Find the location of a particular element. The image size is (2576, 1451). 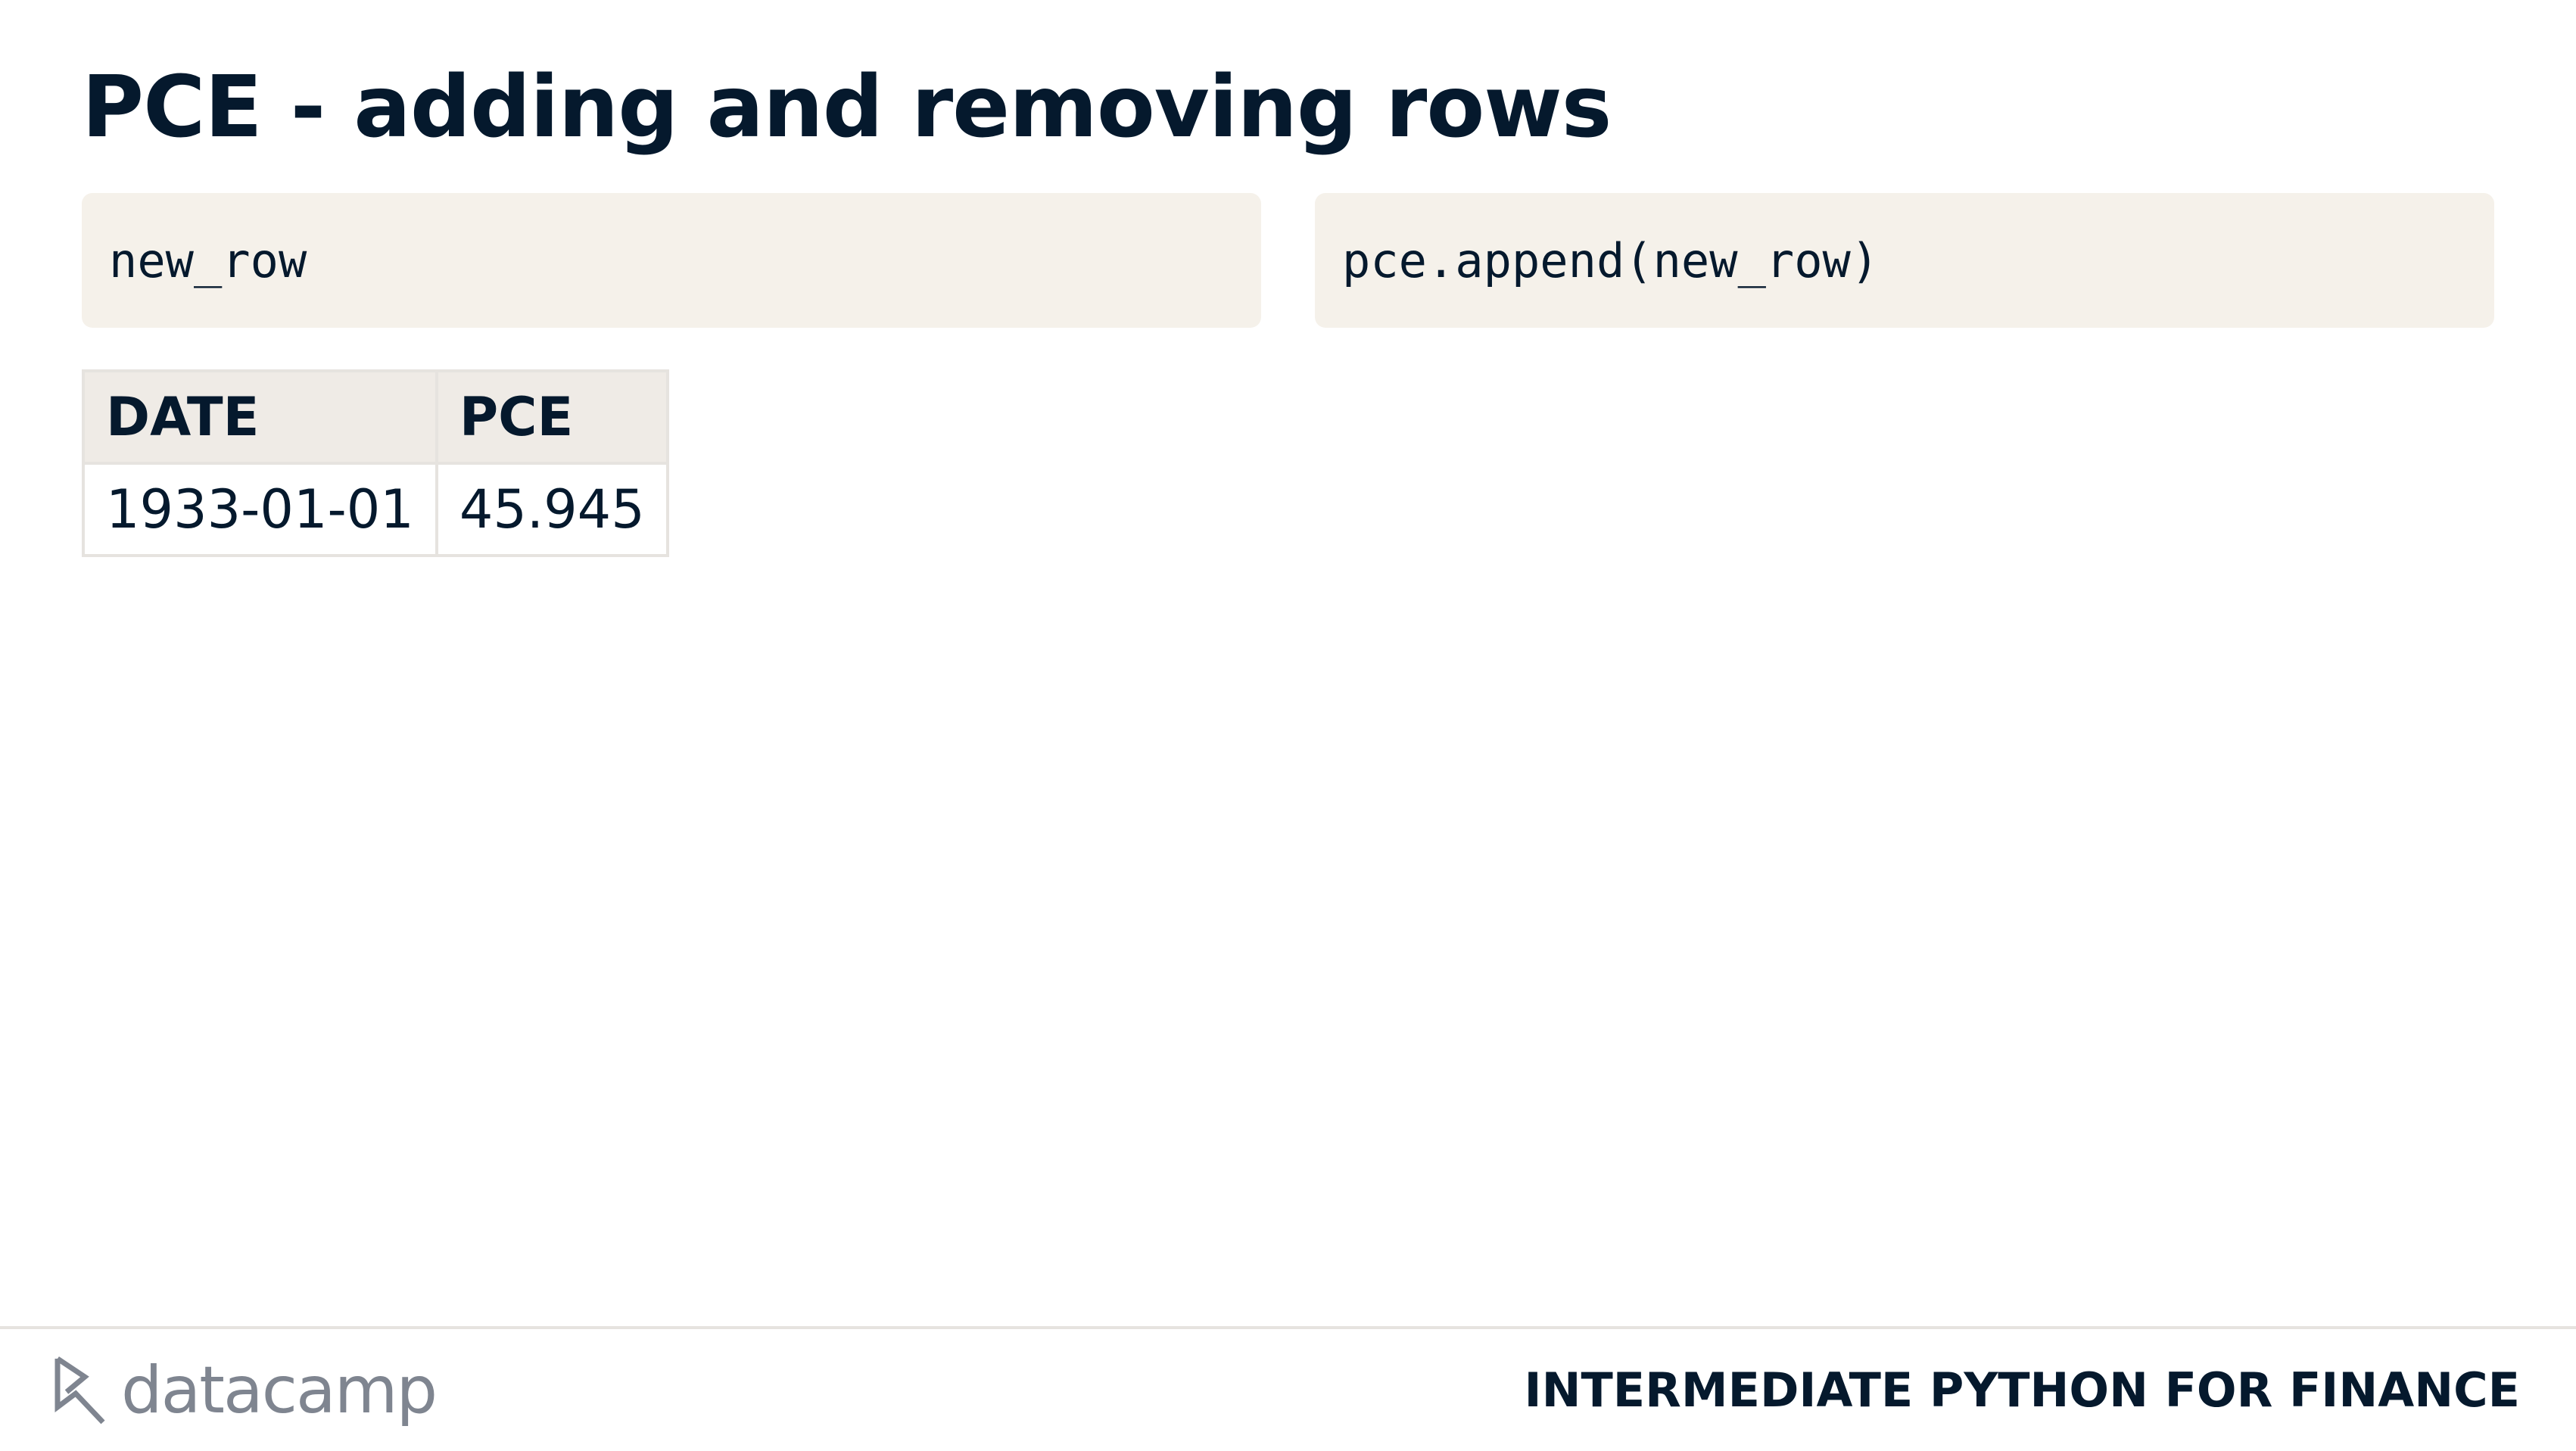

datacamp-logo-icon is located at coordinates (80, 1390).